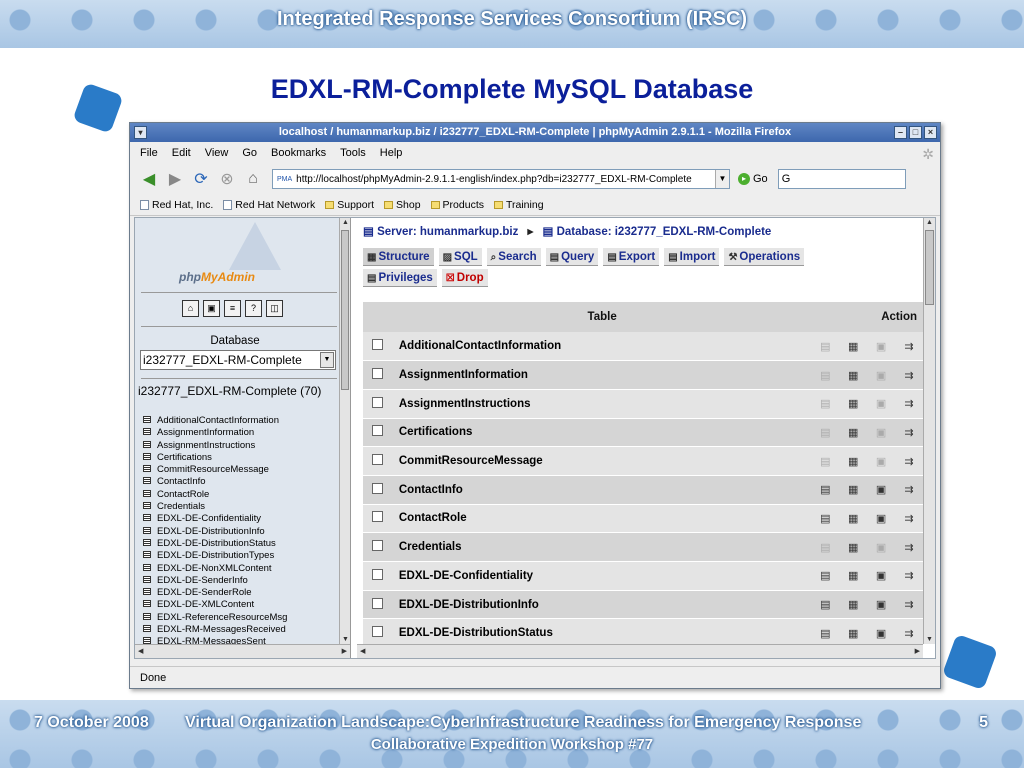 This screenshot has height=768, width=1024. What do you see at coordinates (215, 569) in the screenshot?
I see `table-link: EDXL-DE-NonXMLContent` at bounding box center [215, 569].